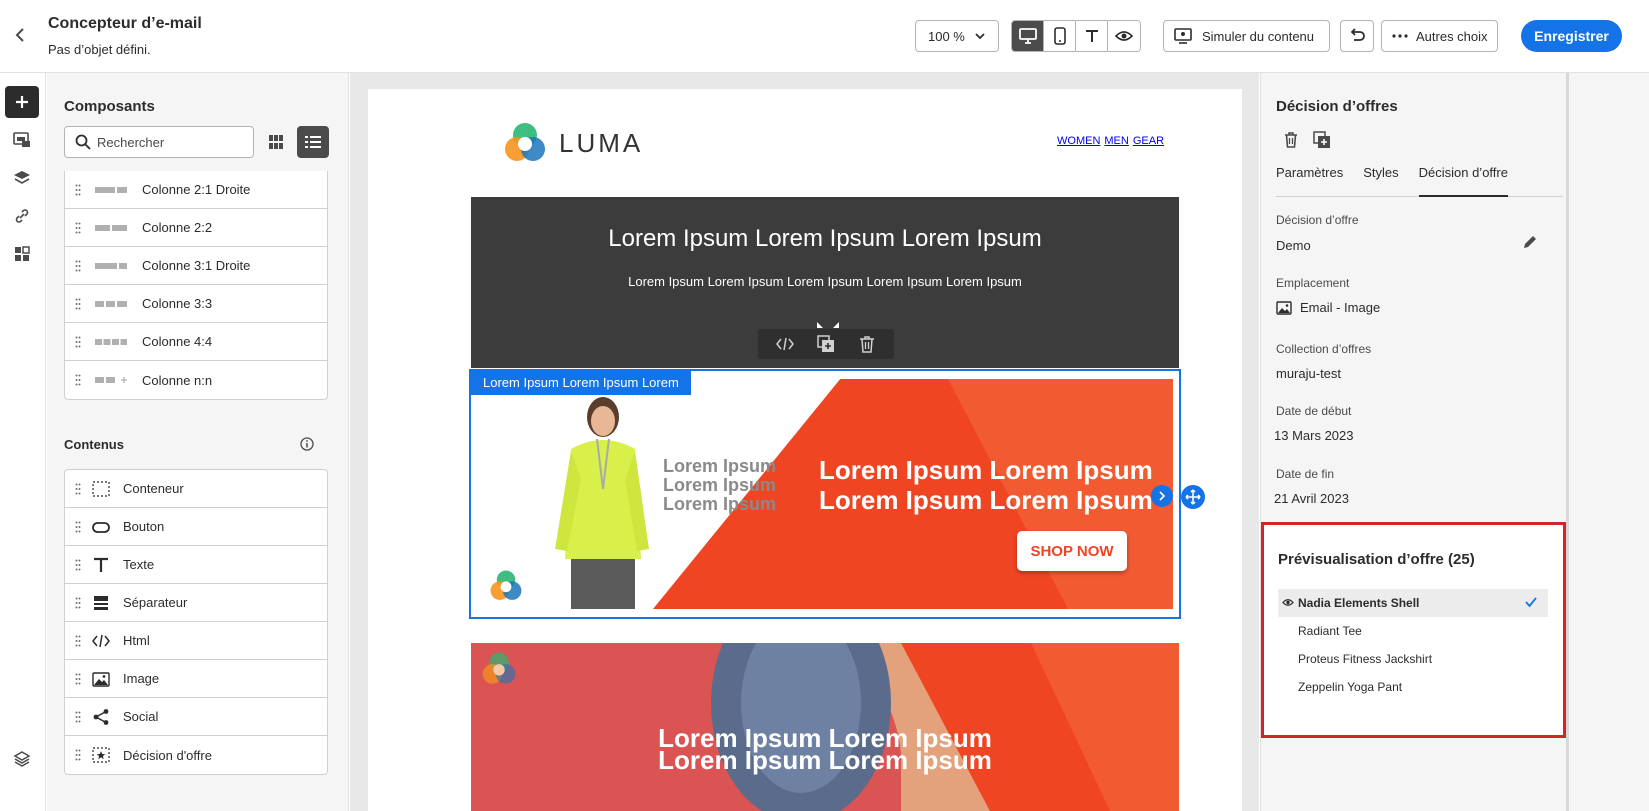 This screenshot has height=811, width=1649. What do you see at coordinates (307, 444) in the screenshot?
I see `info-icon` at bounding box center [307, 444].